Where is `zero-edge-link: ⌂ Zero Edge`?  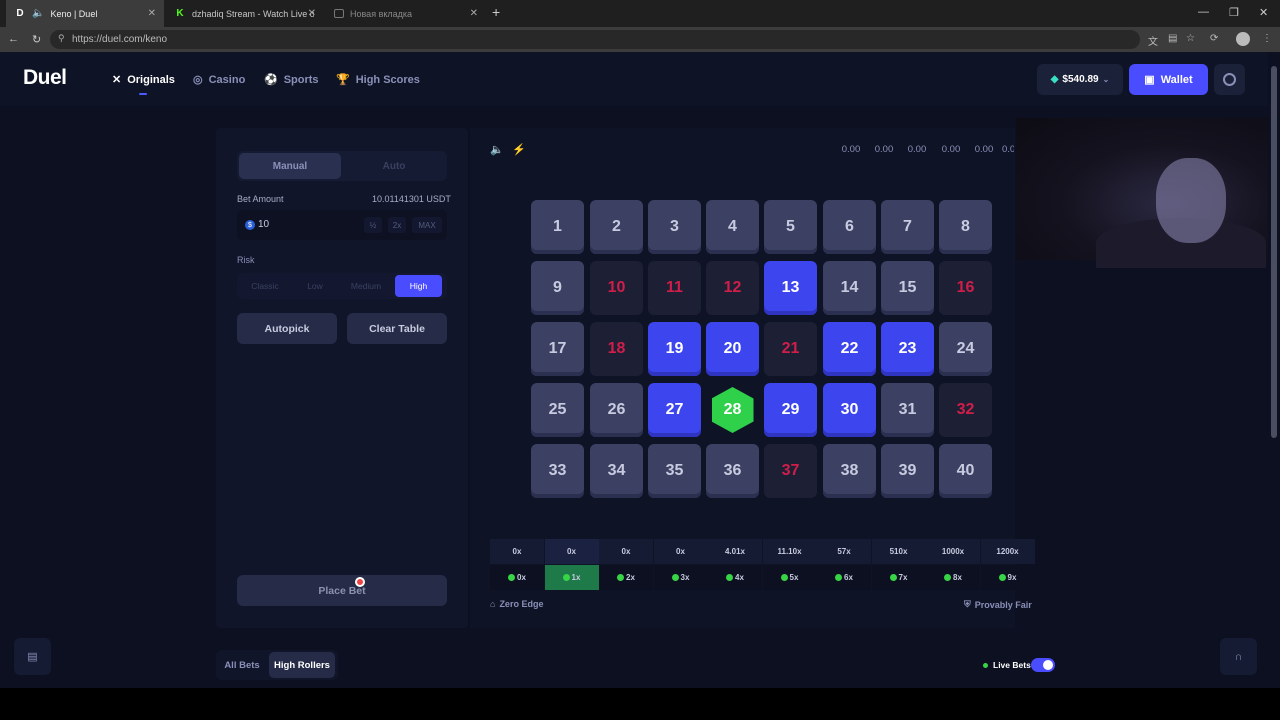
zero-edge-link: ⌂ Zero Edge is located at coordinates (516, 604).